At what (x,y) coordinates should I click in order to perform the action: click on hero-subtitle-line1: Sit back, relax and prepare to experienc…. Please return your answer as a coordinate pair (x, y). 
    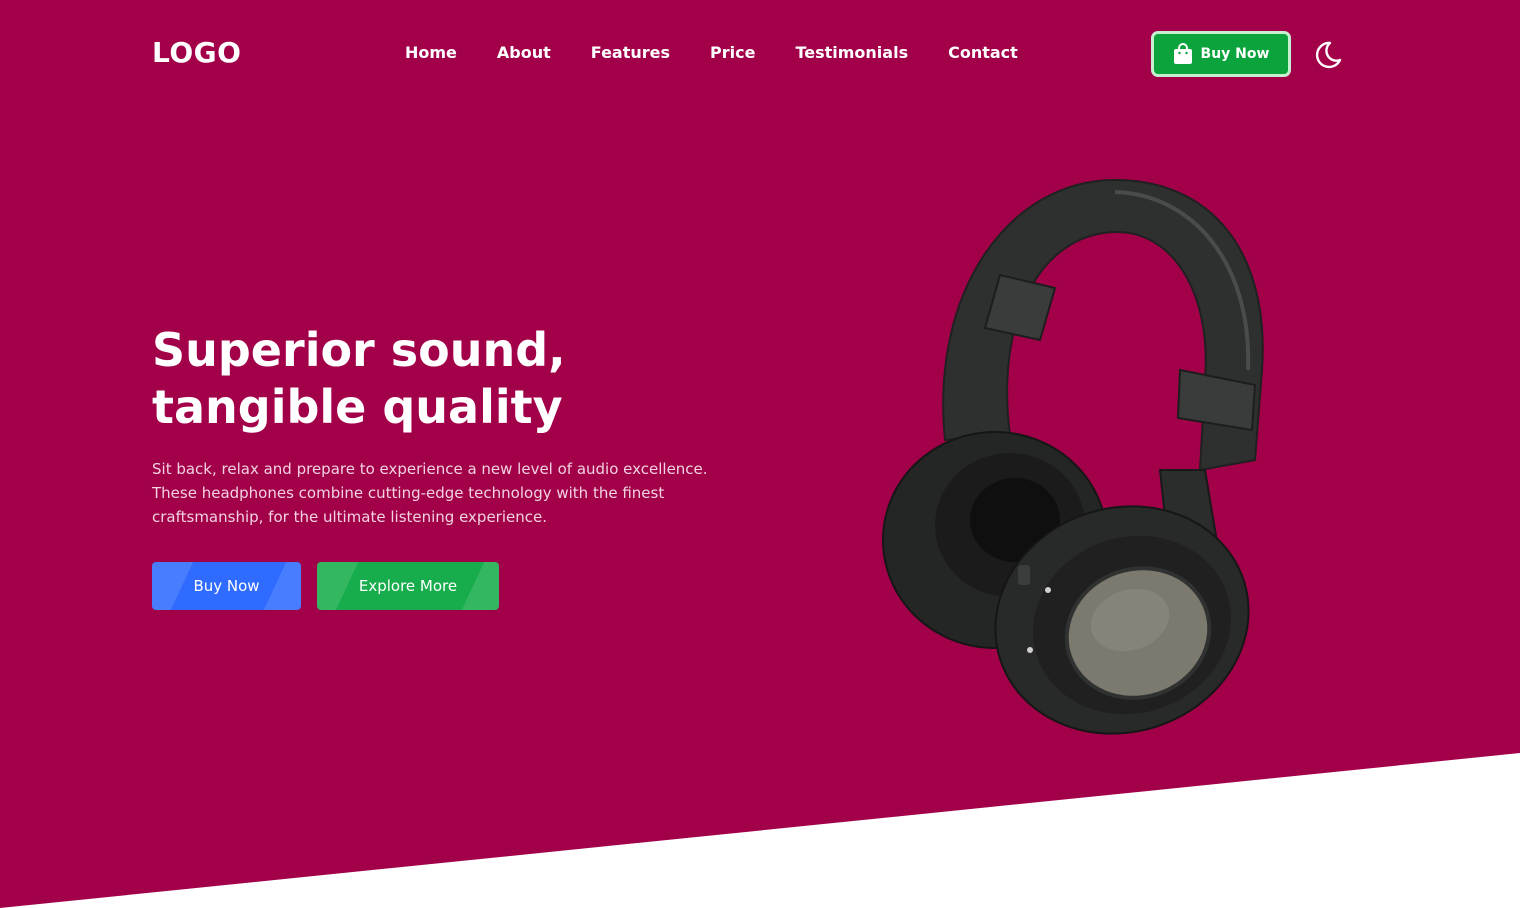
    Looking at the image, I should click on (430, 469).